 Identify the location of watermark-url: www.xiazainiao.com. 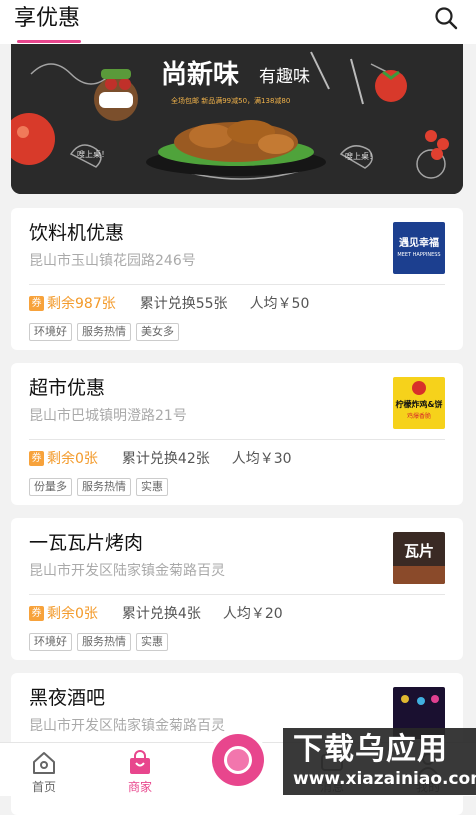
(384, 779).